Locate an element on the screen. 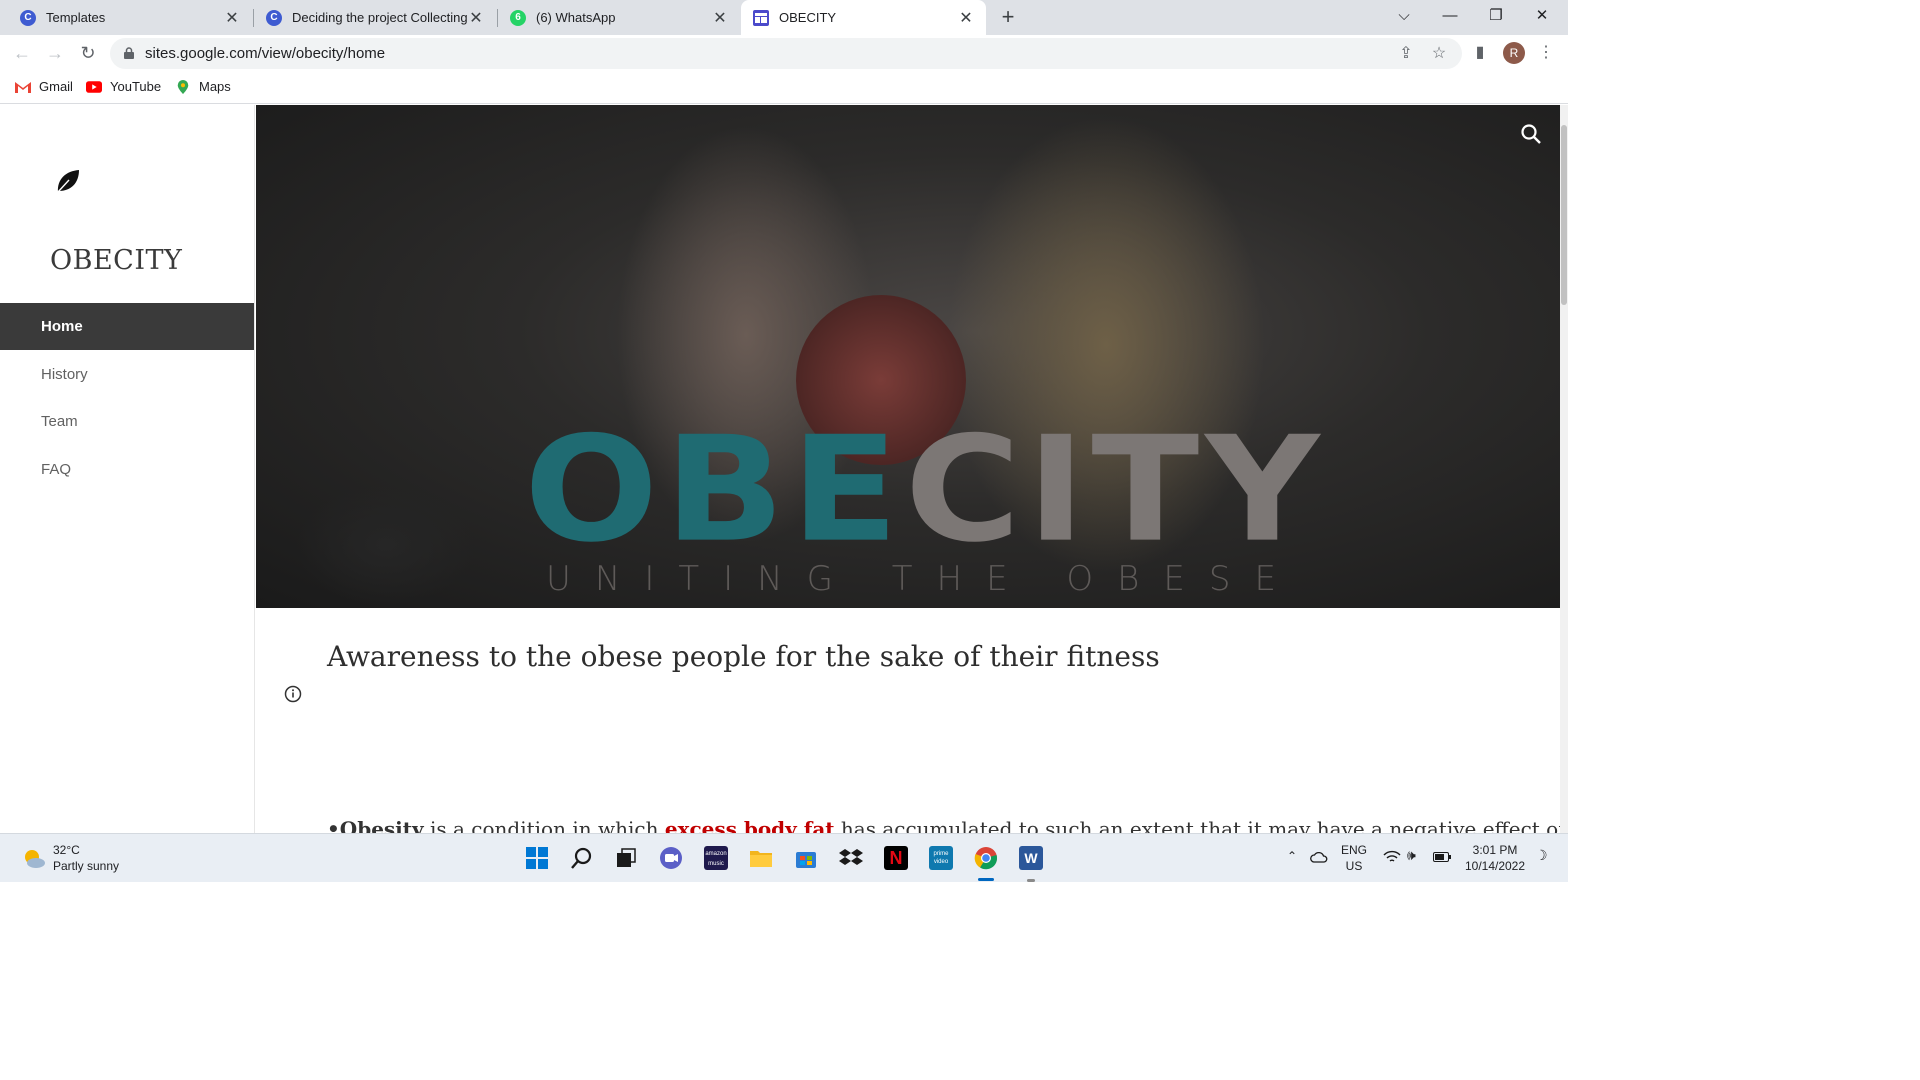 The height and width of the screenshot is (1080, 1920). address-bar: sites.google.com/view/obecity/home ⇪ ☆ is located at coordinates (786, 53).